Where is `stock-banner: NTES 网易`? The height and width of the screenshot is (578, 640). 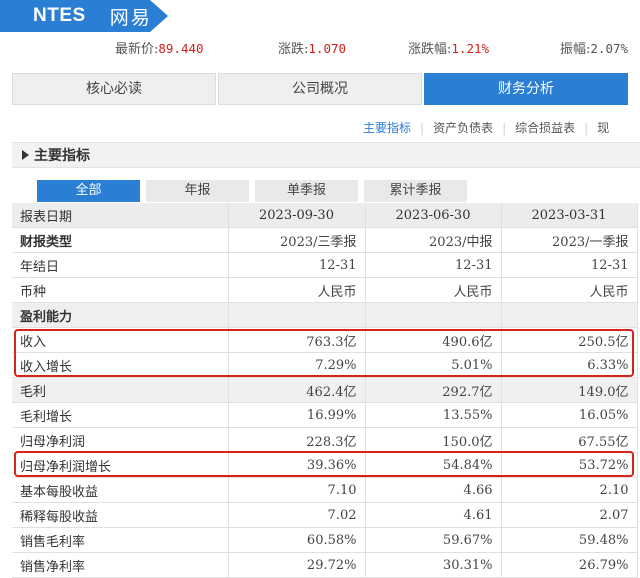 stock-banner: NTES 网易 is located at coordinates (84, 16).